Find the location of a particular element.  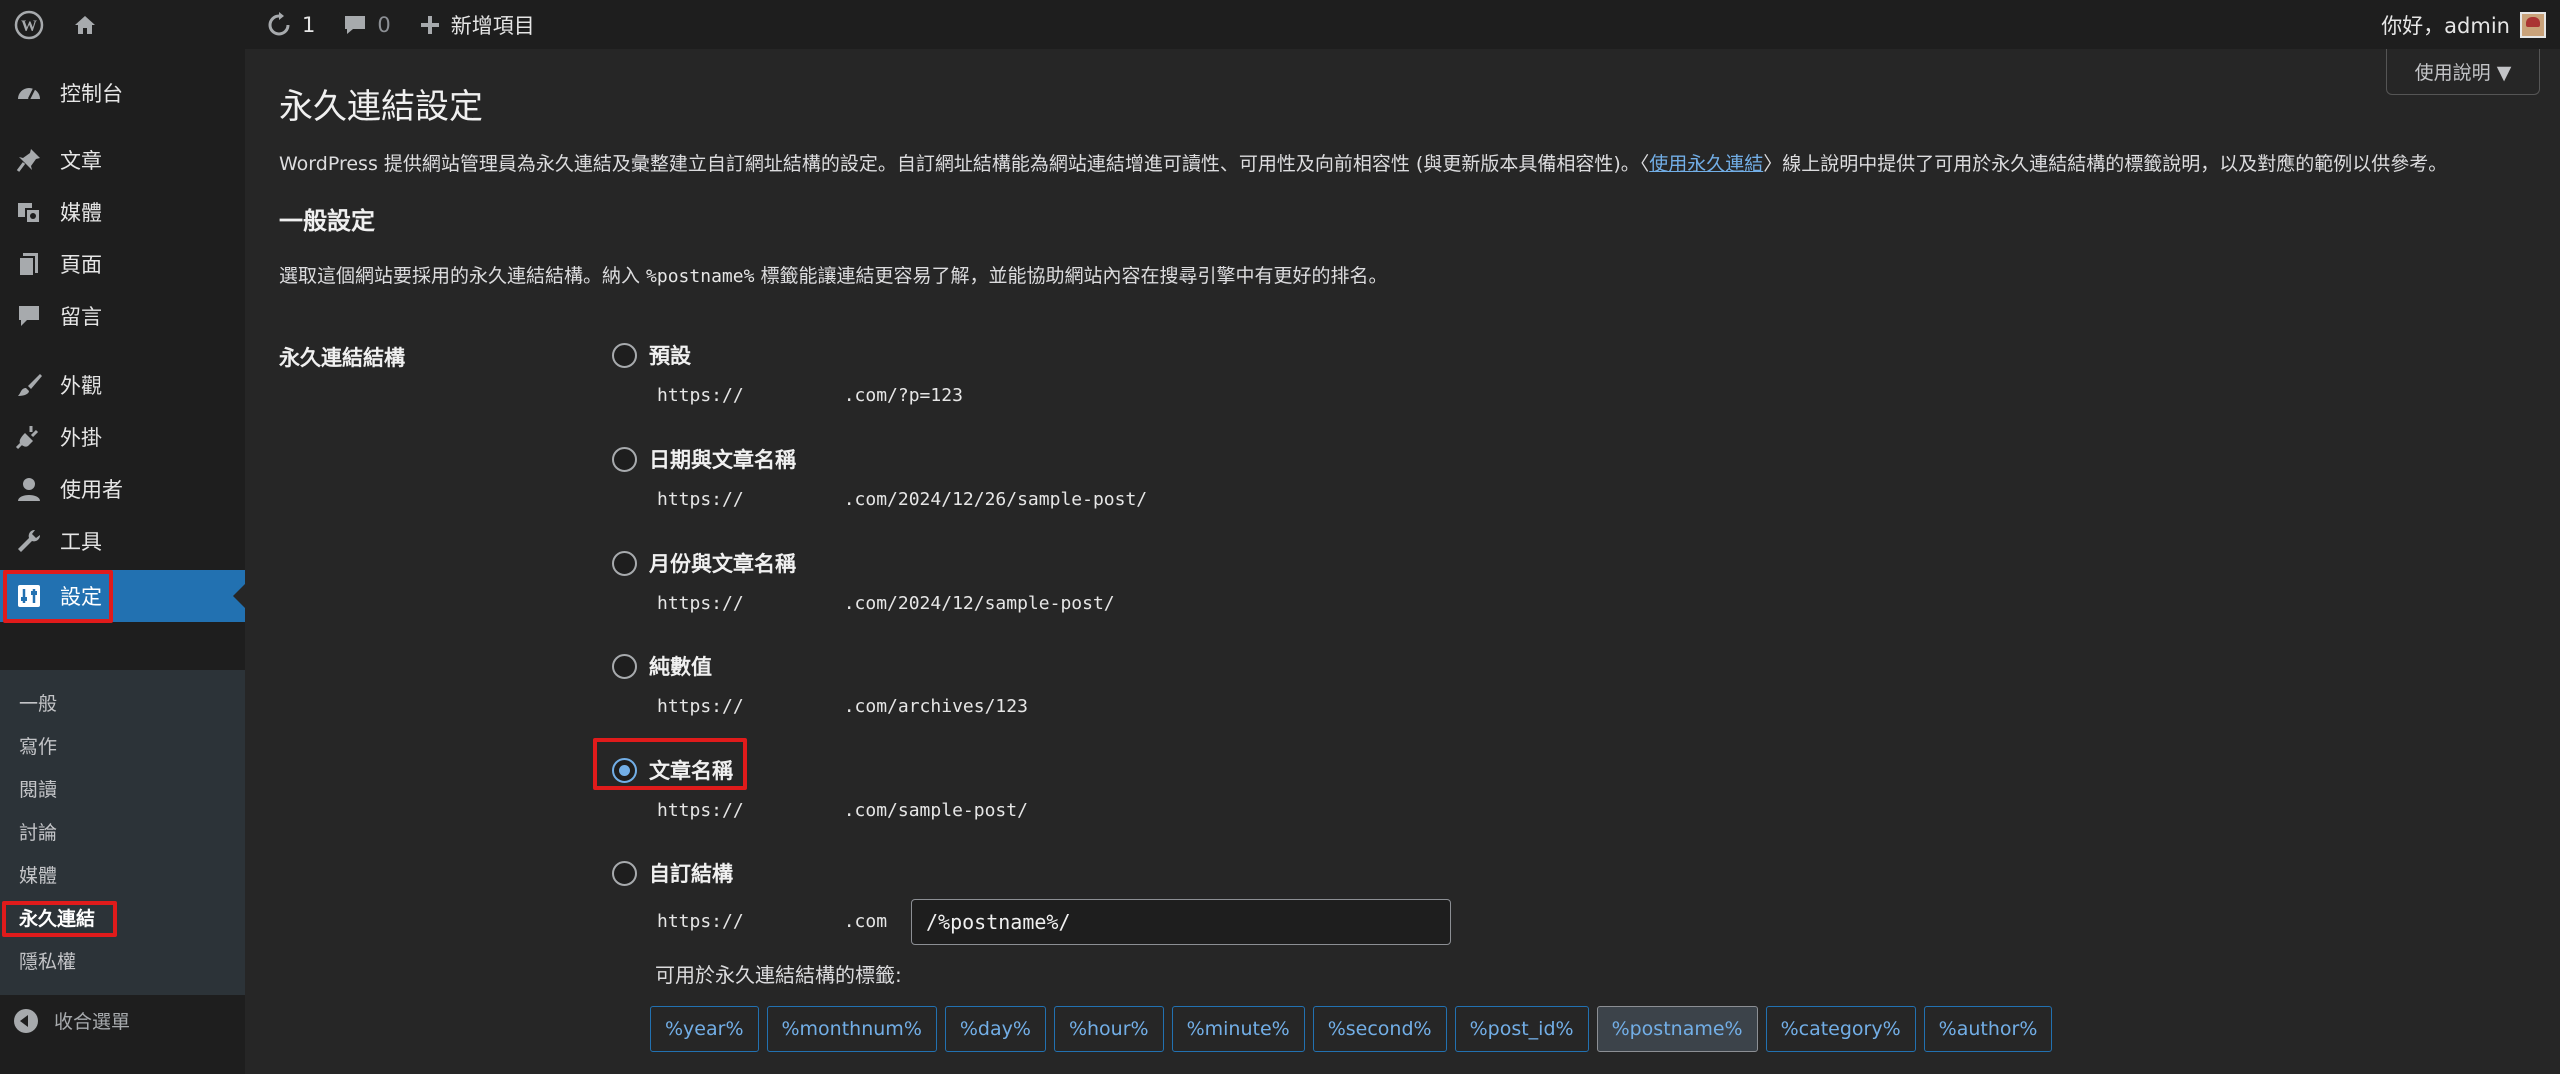

menu-pages: 頁面 is located at coordinates (122, 264).